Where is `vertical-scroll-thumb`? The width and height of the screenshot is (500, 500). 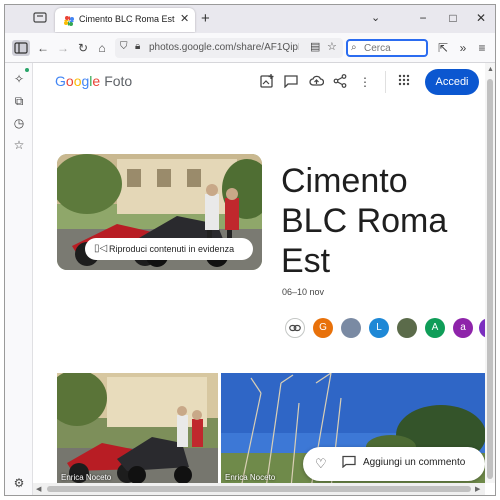 vertical-scroll-thumb is located at coordinates (490, 279).